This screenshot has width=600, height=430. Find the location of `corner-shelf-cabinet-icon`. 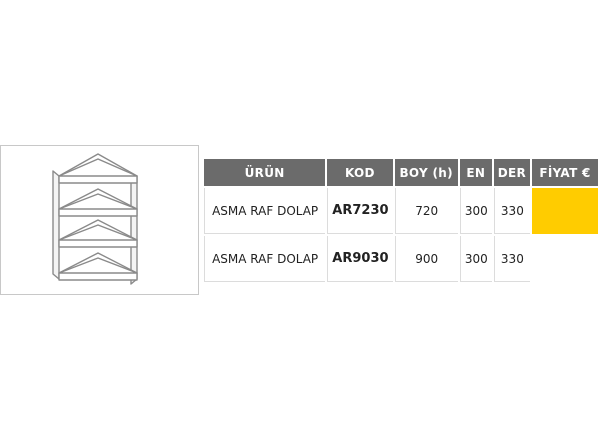

corner-shelf-cabinet-icon is located at coordinates (95, 219).